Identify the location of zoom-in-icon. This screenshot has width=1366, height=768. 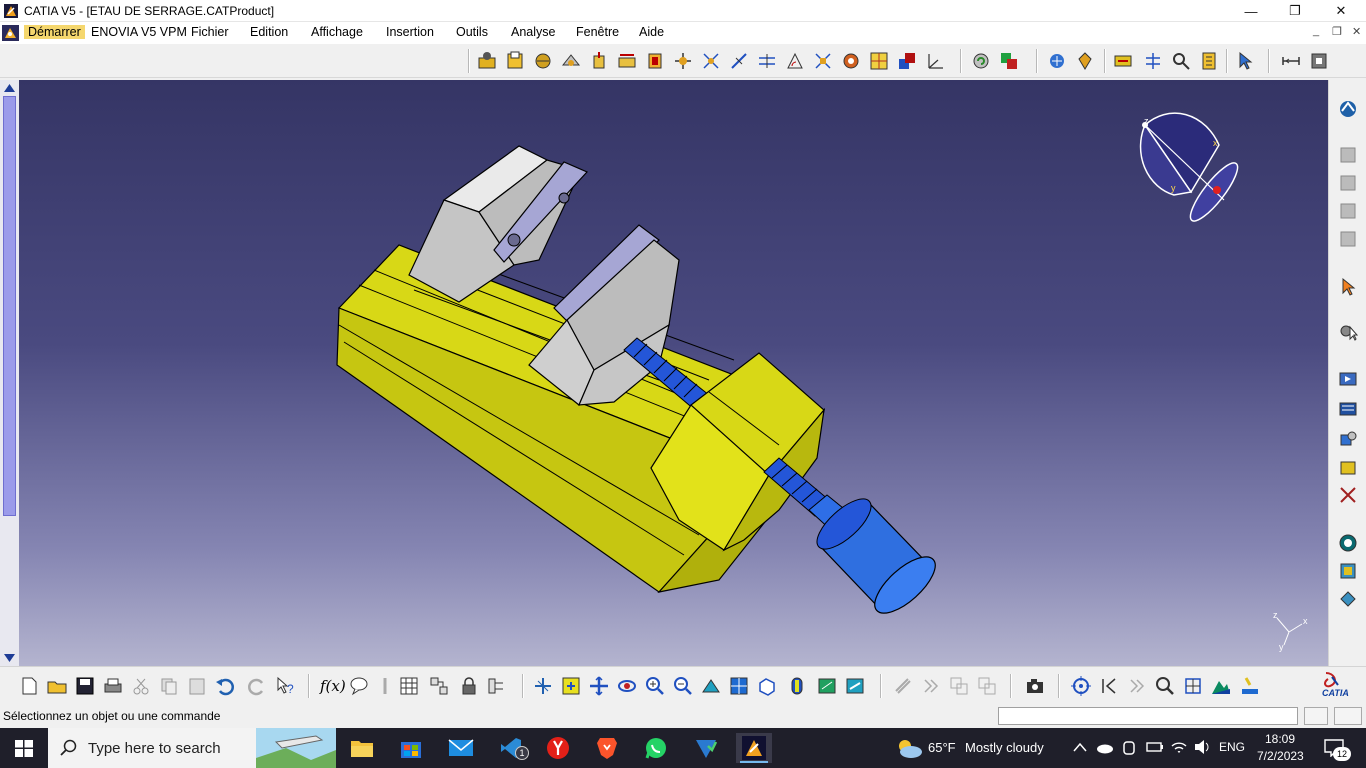
(655, 686).